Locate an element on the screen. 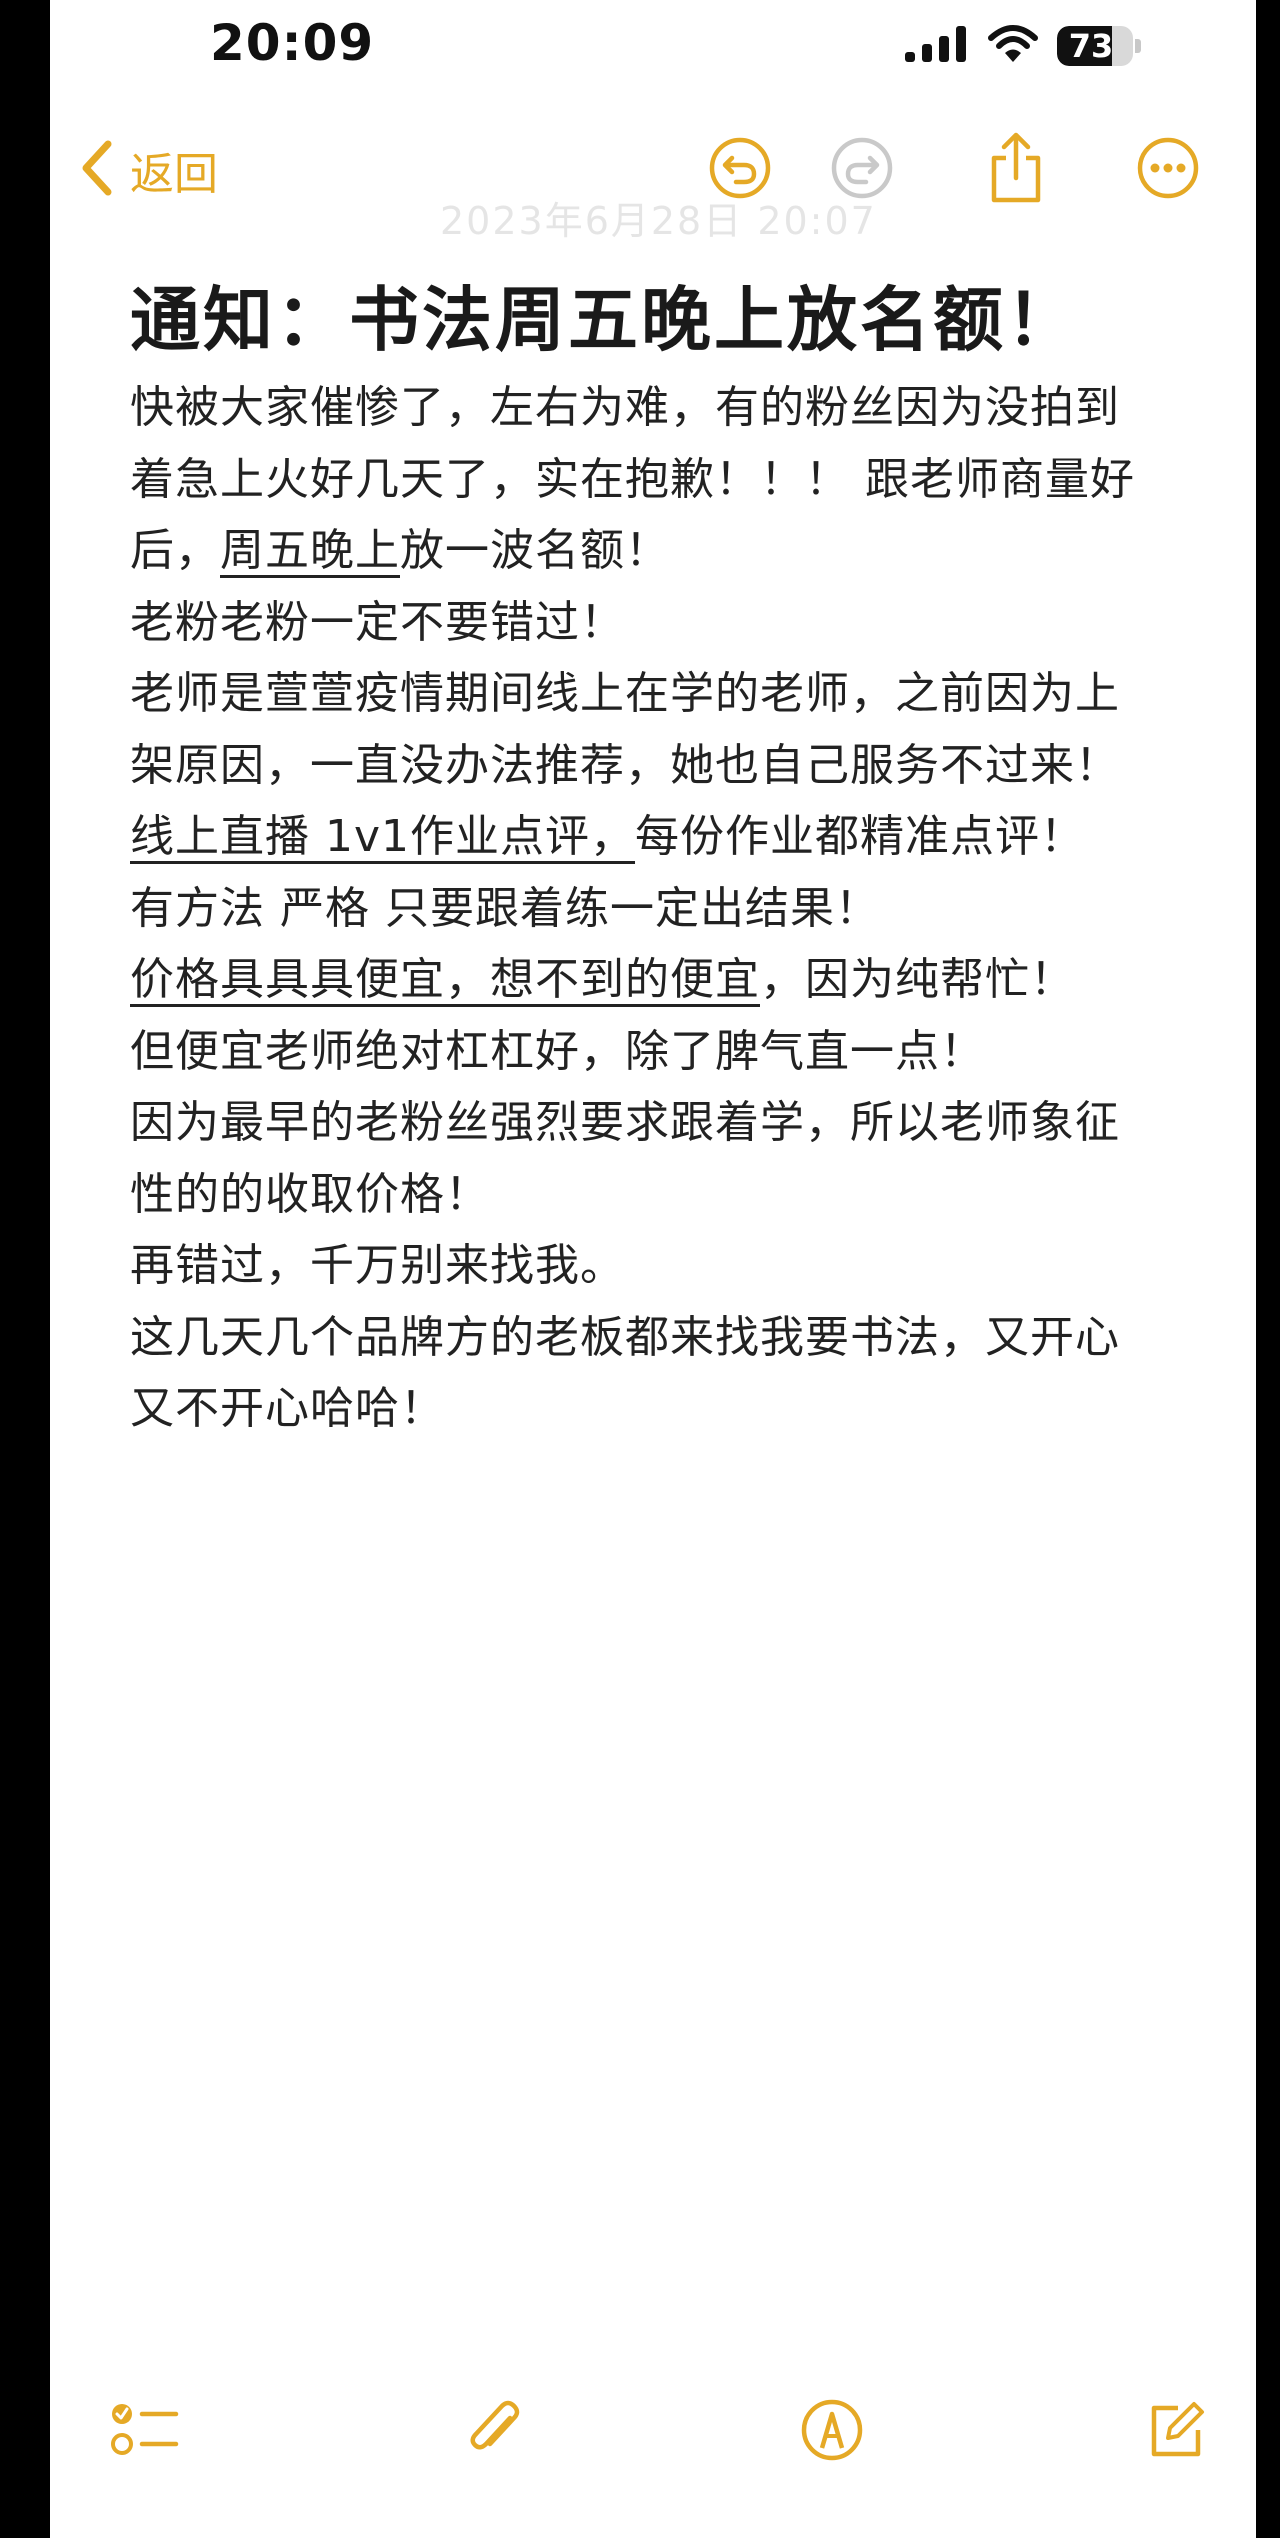 This screenshot has width=1280, height=2538. note-text: 因为最早的老粉丝强烈要求跟着学，所以老师象征 is located at coordinates (625, 1122).